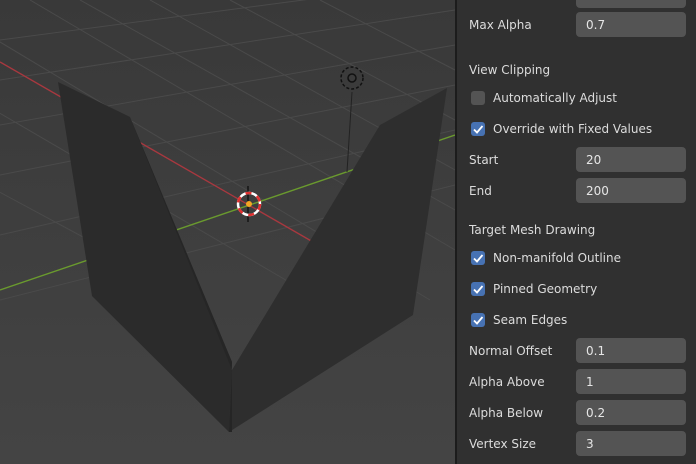  What do you see at coordinates (631, 350) in the screenshot?
I see `normal-offset-field: 0.1` at bounding box center [631, 350].